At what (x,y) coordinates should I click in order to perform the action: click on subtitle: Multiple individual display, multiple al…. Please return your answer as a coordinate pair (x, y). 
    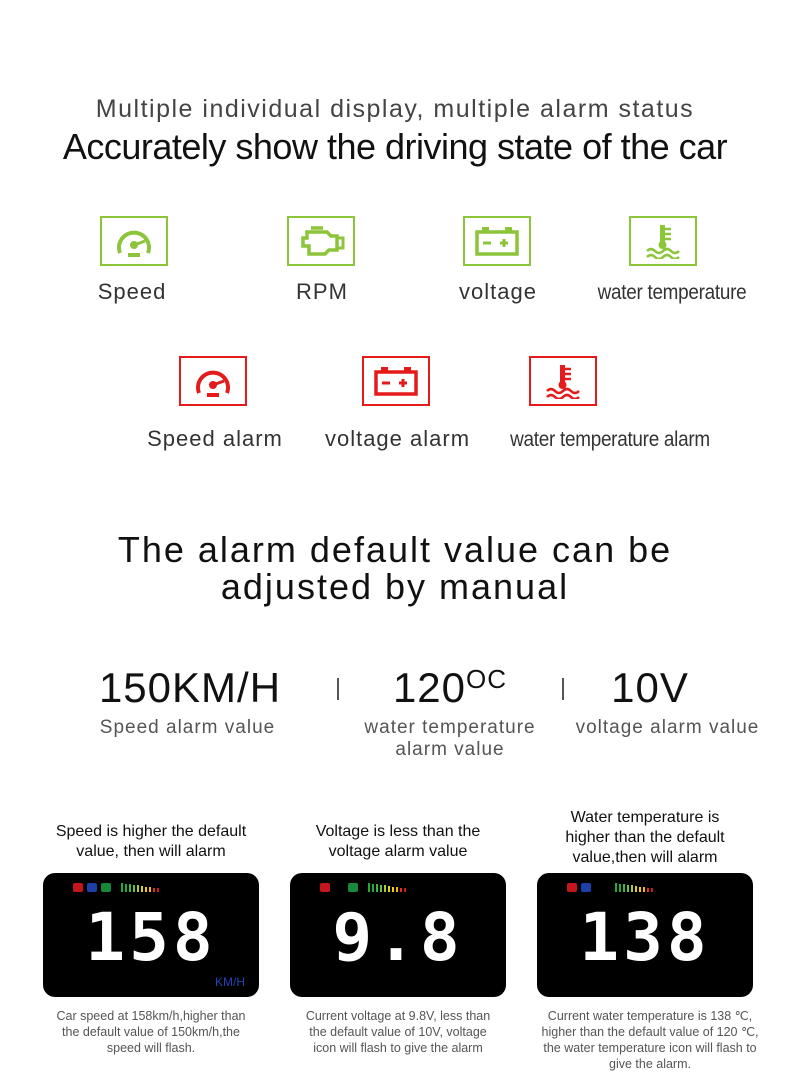
    Looking at the image, I should click on (395, 109).